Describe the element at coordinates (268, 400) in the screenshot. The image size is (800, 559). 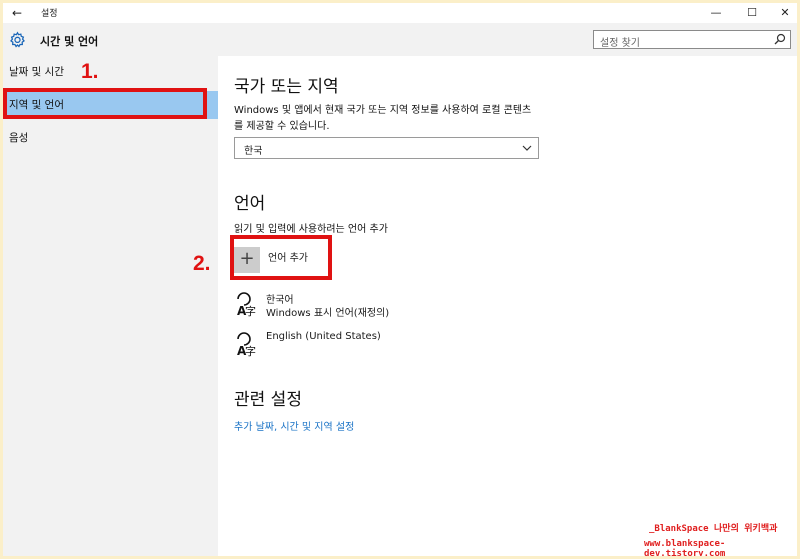
I see `related-settings-heading: 관련 설정` at that location.